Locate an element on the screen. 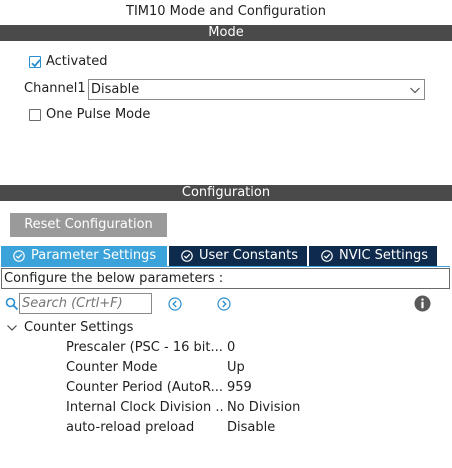 The image size is (452, 468). param-value-prescaler: 0 is located at coordinates (231, 347).